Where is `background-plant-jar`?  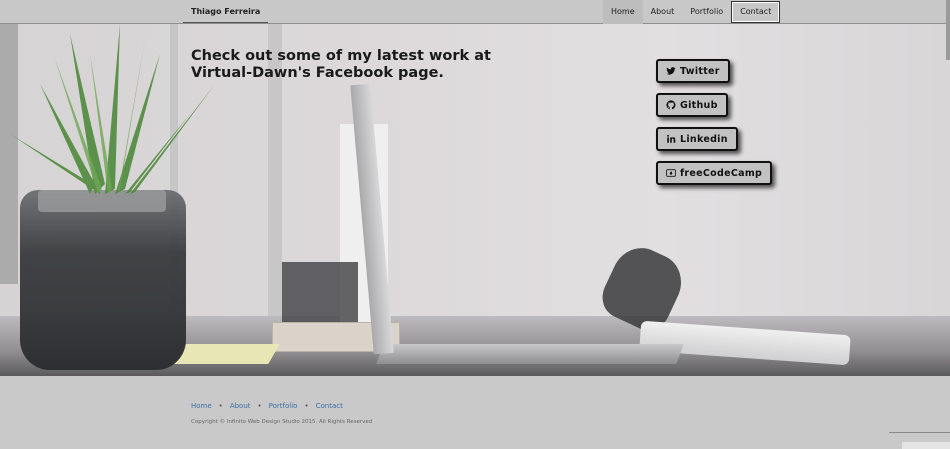 background-plant-jar is located at coordinates (103, 280).